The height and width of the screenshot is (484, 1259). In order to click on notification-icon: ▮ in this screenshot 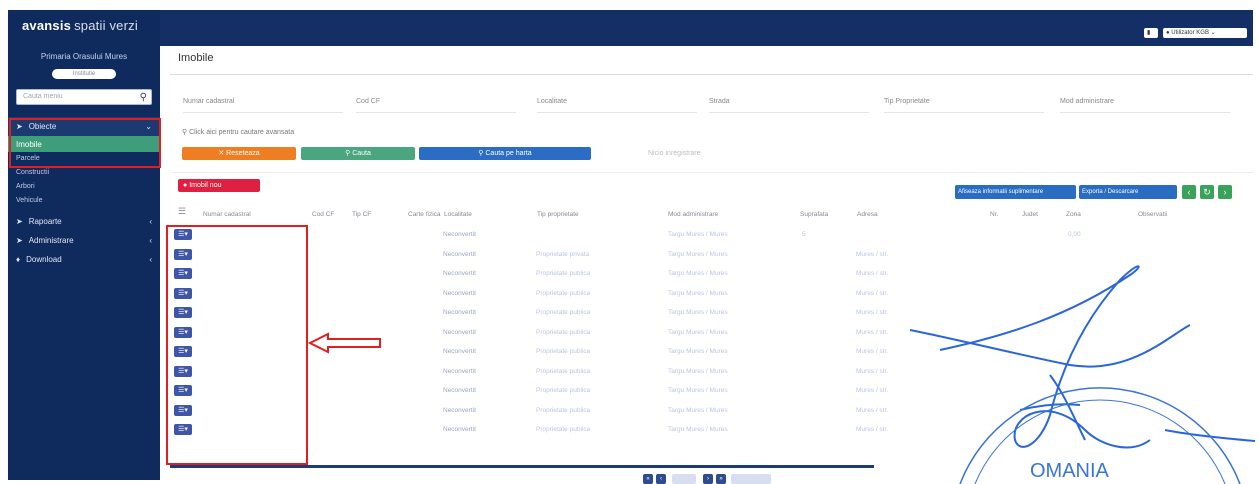, I will do `click(1151, 33)`.